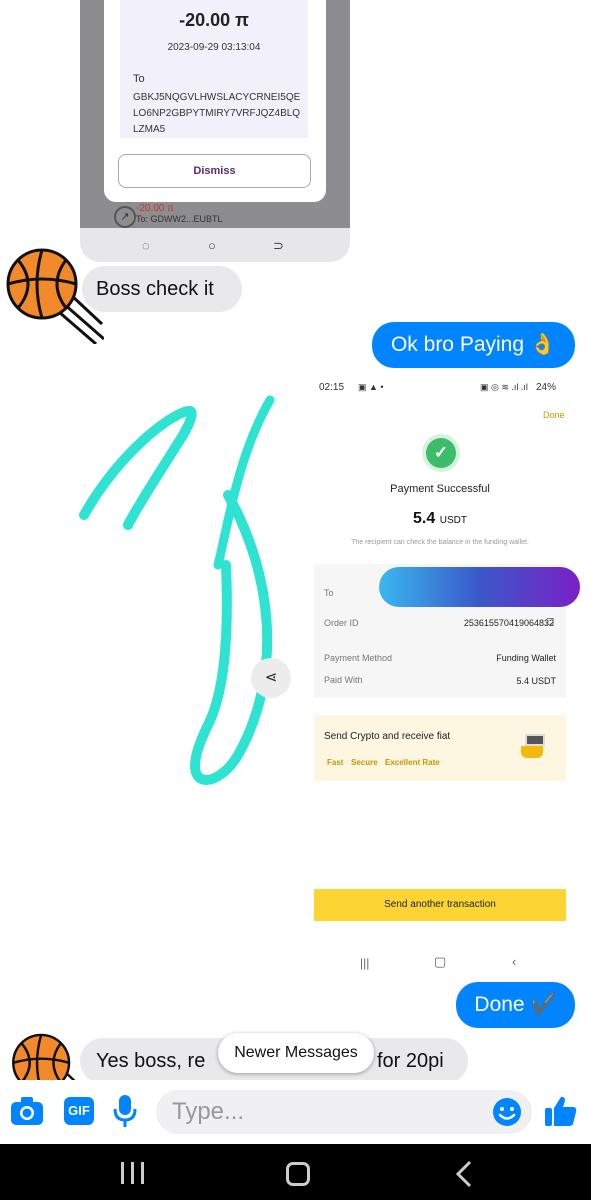 The image size is (591, 1200). I want to click on promo-tag: Fast, so click(335, 762).